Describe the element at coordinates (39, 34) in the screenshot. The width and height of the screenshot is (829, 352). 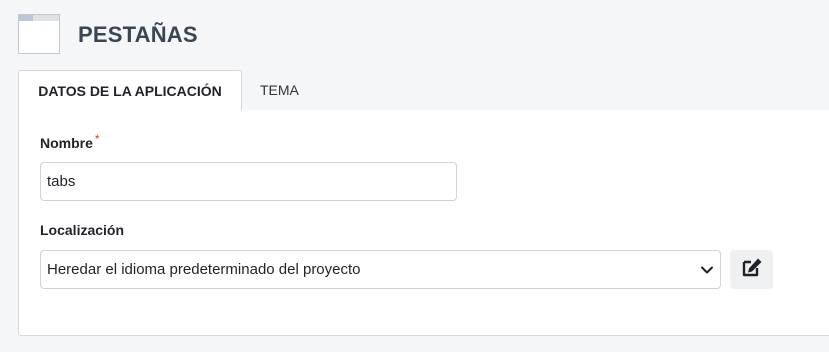
I see `window-icon` at that location.